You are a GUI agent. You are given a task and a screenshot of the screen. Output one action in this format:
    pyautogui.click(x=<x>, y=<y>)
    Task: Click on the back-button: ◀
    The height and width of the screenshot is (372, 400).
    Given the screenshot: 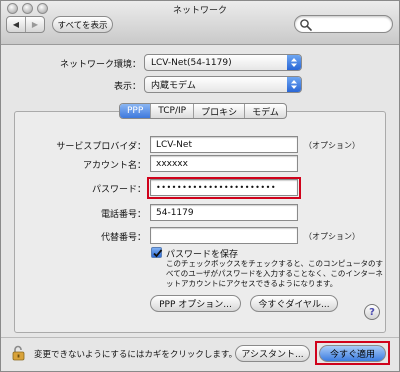 What is the action you would take?
    pyautogui.click(x=16, y=24)
    